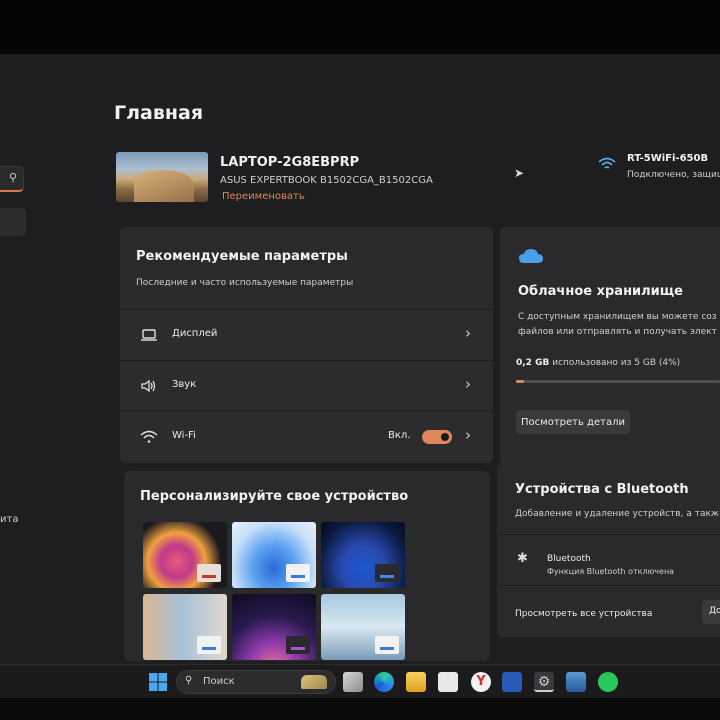 The width and height of the screenshot is (720, 720). I want to click on view-all-devices-link: Просмотреть все устройства, so click(583, 614).